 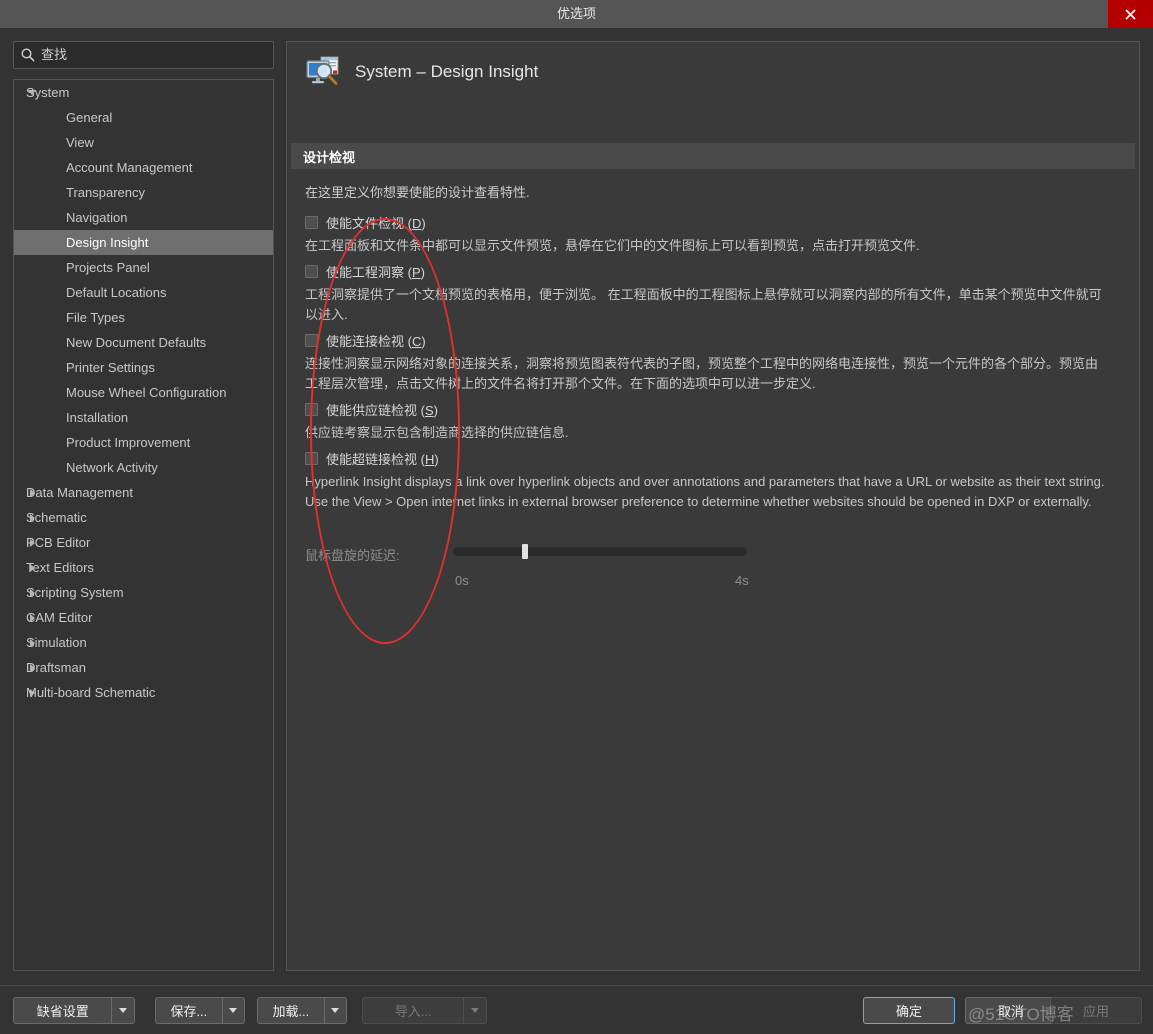 I want to click on footer-button-0: 缺省设置, so click(x=74, y=1010).